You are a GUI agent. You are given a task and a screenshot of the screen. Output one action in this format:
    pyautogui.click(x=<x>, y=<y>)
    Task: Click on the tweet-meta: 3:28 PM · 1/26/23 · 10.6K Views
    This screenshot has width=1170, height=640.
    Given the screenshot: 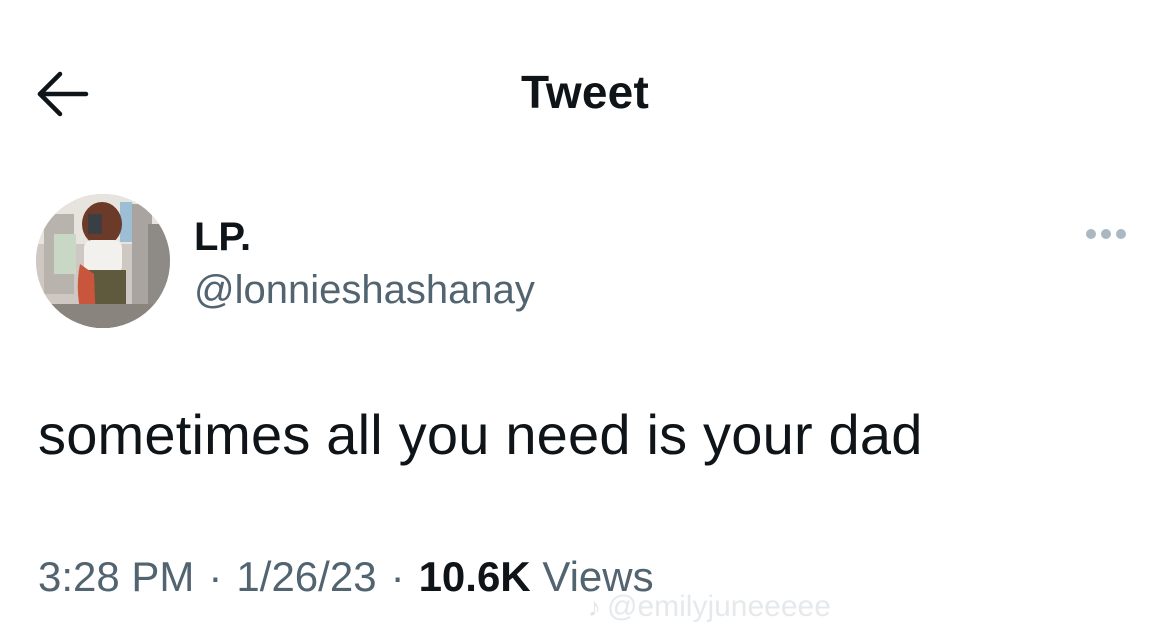 What is the action you would take?
    pyautogui.click(x=346, y=577)
    